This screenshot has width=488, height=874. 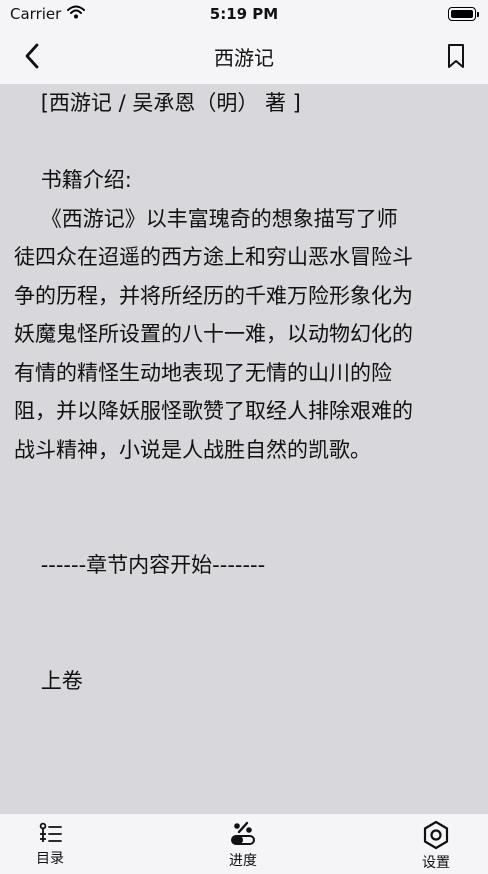 I want to click on content-line: 争的历程，并将所经历的千难万险形象化为, so click(x=213, y=295).